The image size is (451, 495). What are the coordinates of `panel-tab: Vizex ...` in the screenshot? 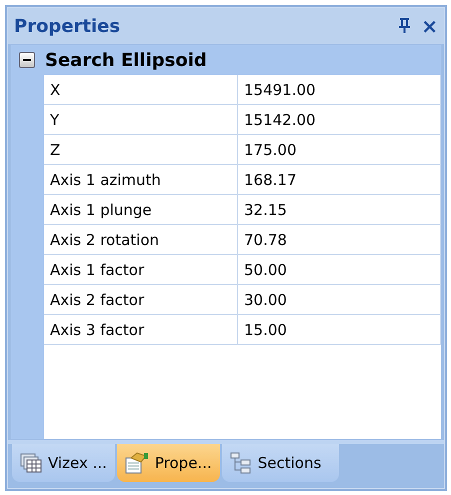 It's located at (63, 463).